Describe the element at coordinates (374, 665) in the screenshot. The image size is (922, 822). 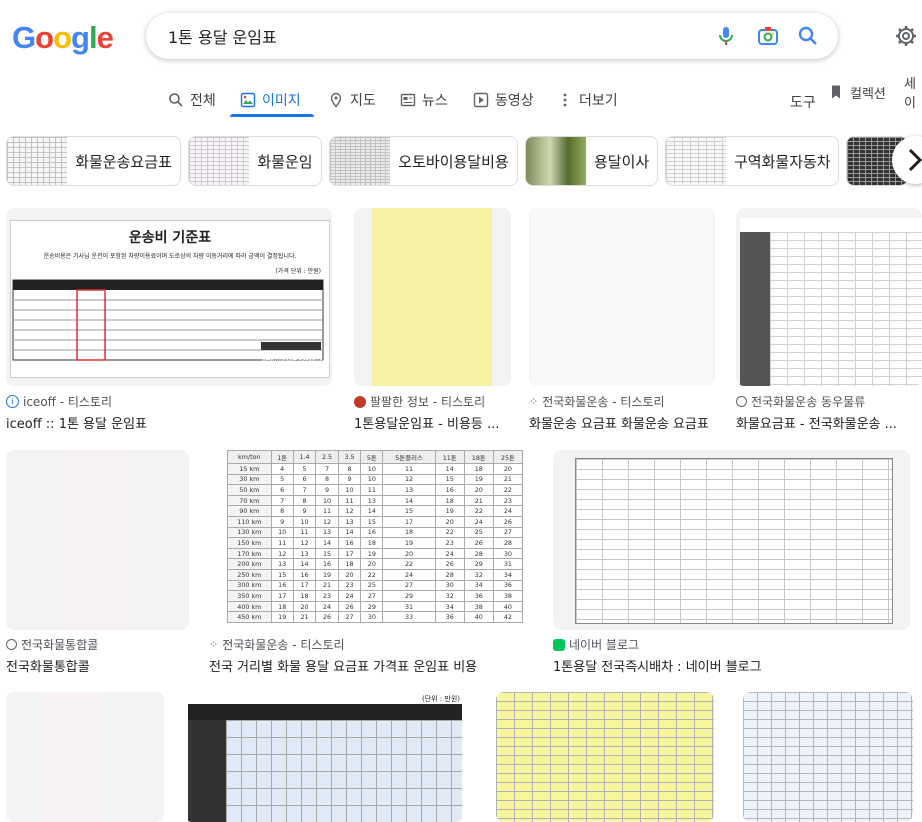
I see `result-title: 전국 거리별 화물 용달 요금표 가격표 운임표 비용` at that location.